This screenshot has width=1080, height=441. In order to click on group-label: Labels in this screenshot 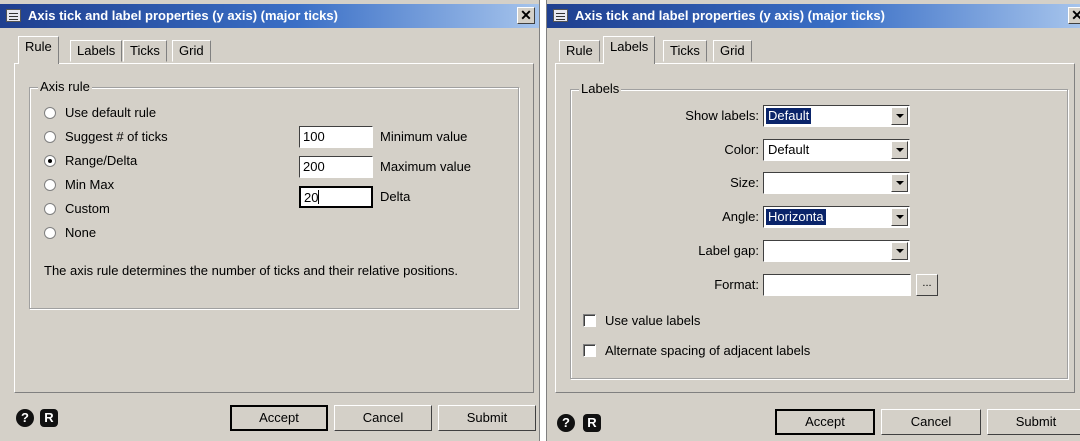, I will do `click(600, 88)`.